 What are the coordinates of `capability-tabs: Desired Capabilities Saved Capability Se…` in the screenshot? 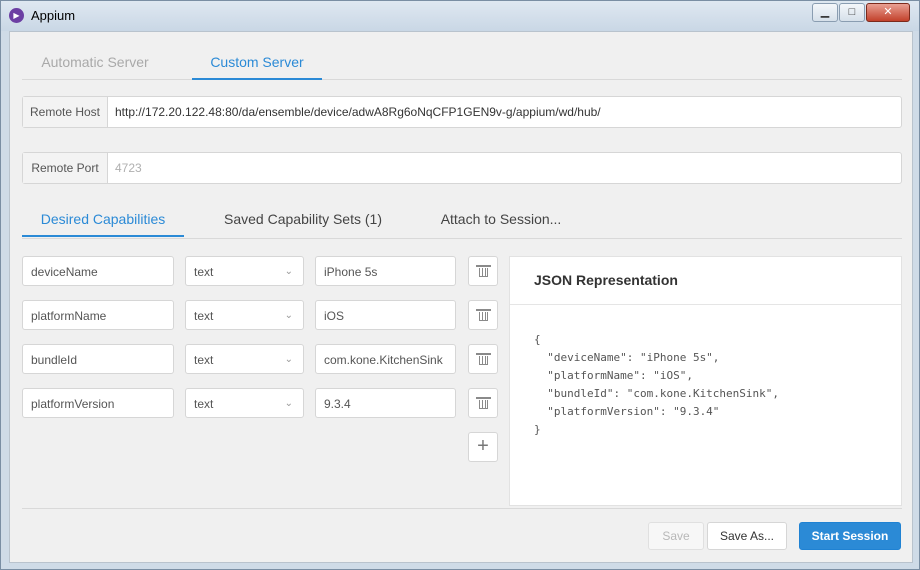 It's located at (462, 221).